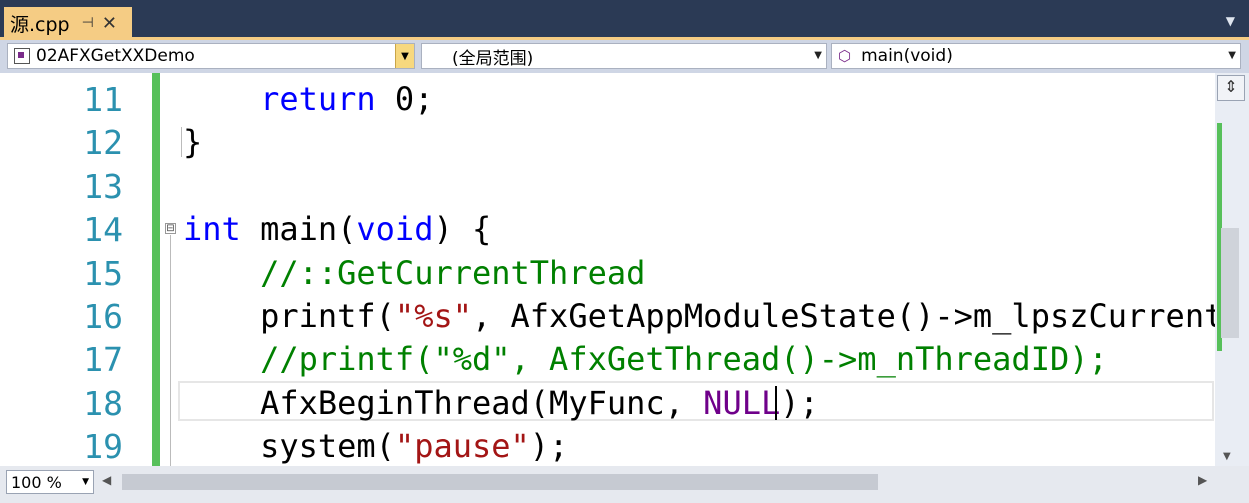 The image size is (1249, 503). I want to click on tab-dropdown-icon: ▼, so click(1230, 21).